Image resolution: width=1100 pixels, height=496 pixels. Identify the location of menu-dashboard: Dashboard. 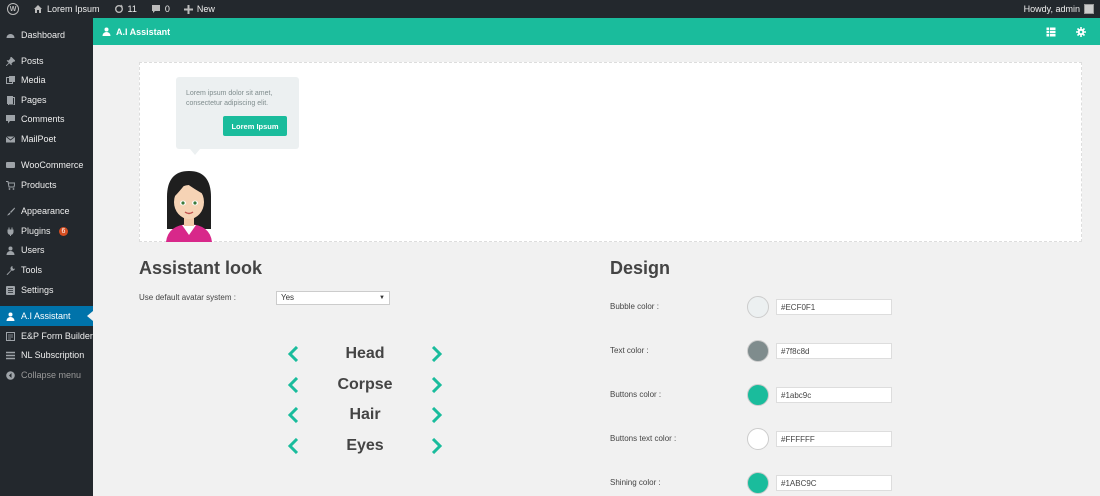
(46, 35).